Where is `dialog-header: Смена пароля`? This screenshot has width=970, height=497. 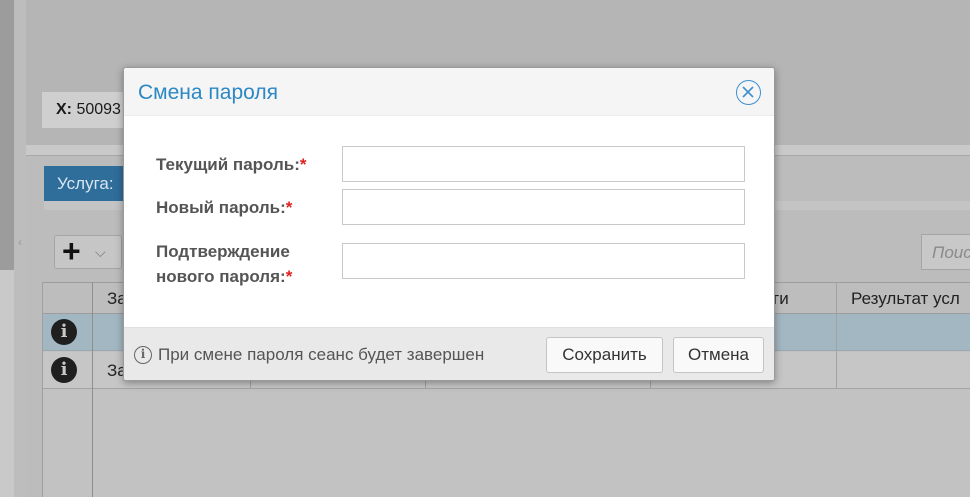
dialog-header: Смена пароля is located at coordinates (449, 92).